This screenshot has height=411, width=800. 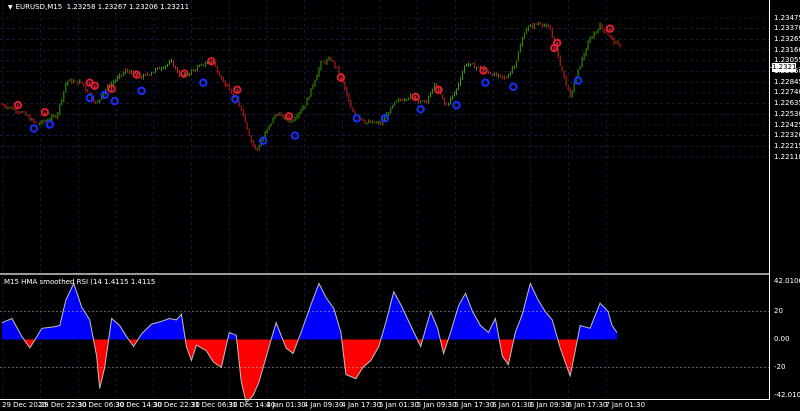 I want to click on price-tick-label: 1.22635, so click(x=787, y=103).